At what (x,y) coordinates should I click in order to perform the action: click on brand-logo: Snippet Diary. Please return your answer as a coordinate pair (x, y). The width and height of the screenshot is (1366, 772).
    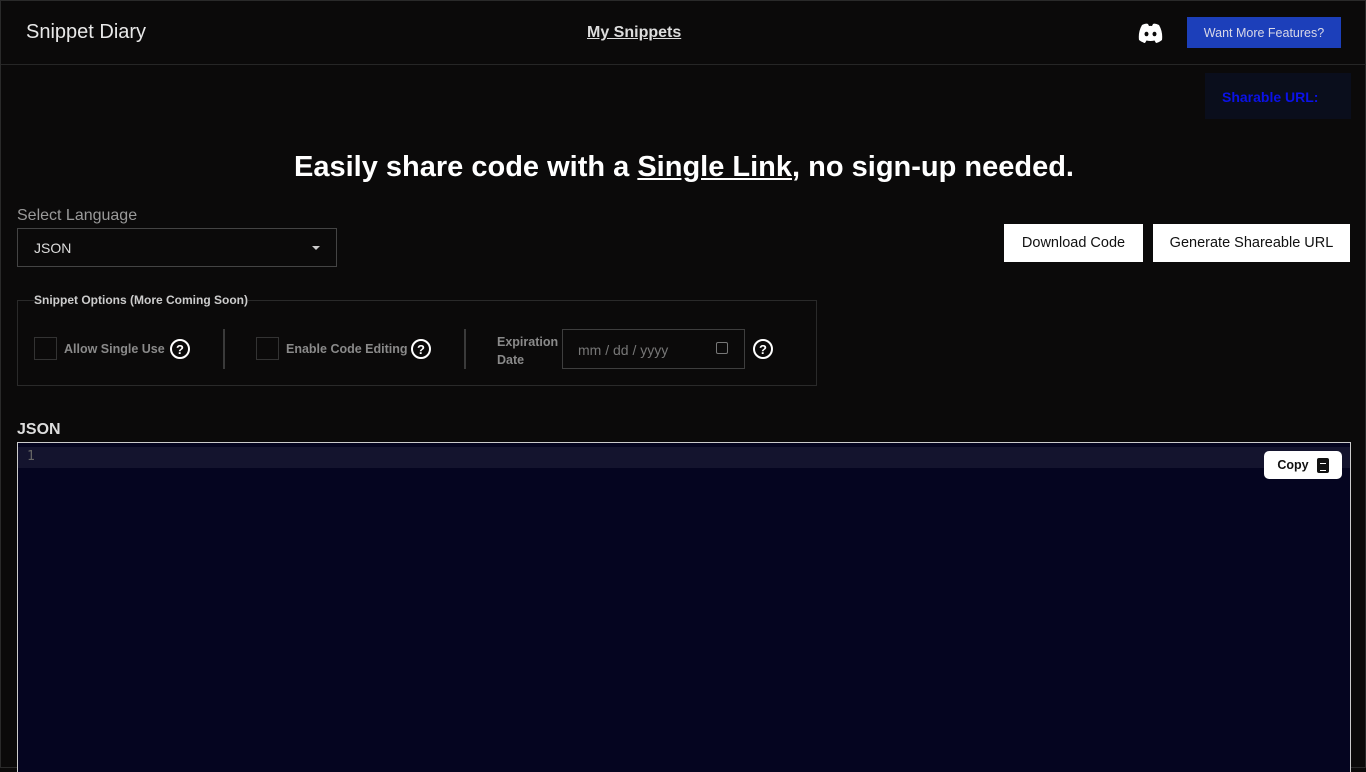
    Looking at the image, I should click on (86, 32).